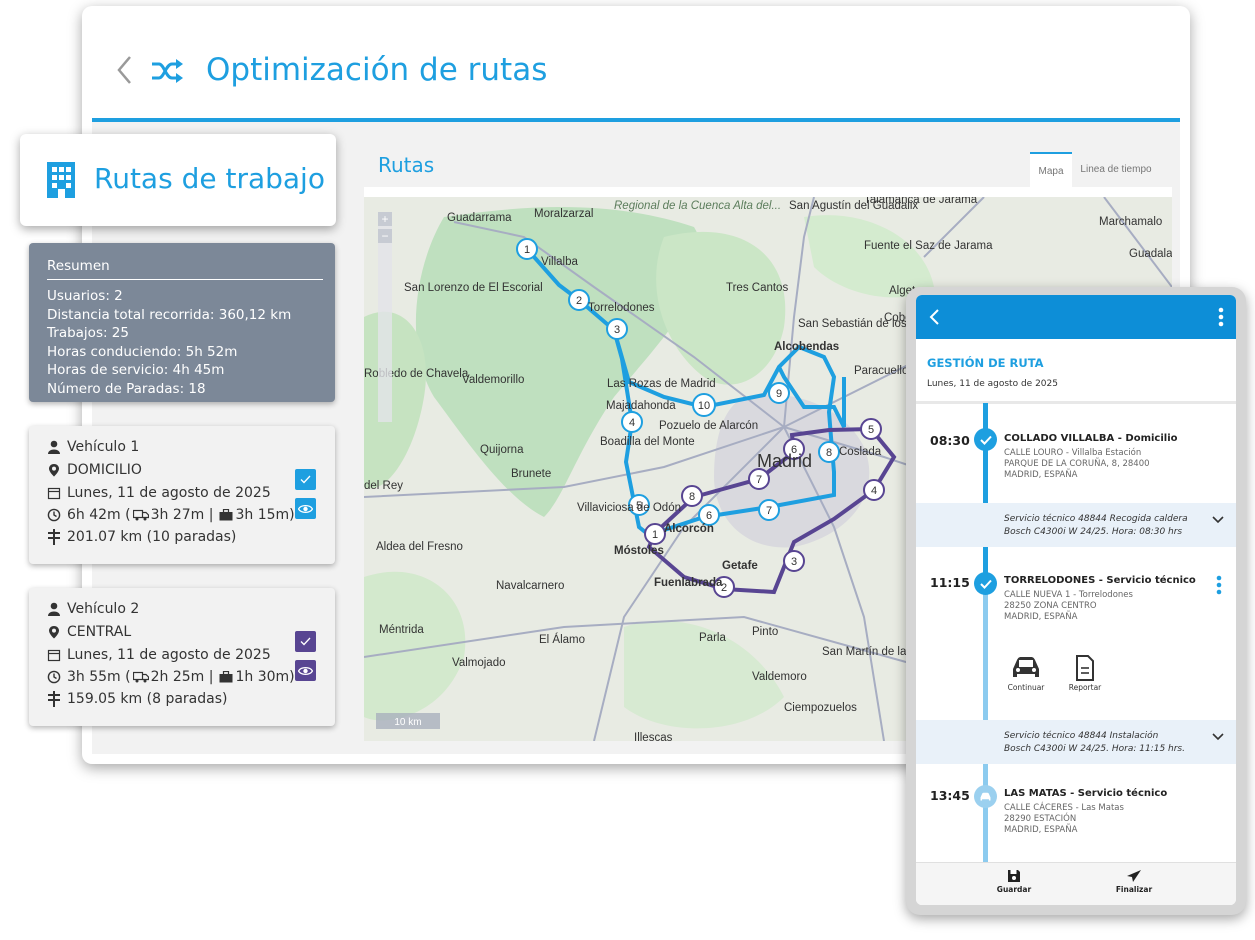  What do you see at coordinates (655, 534) in the screenshot?
I see `route2-stop-1: 1` at bounding box center [655, 534].